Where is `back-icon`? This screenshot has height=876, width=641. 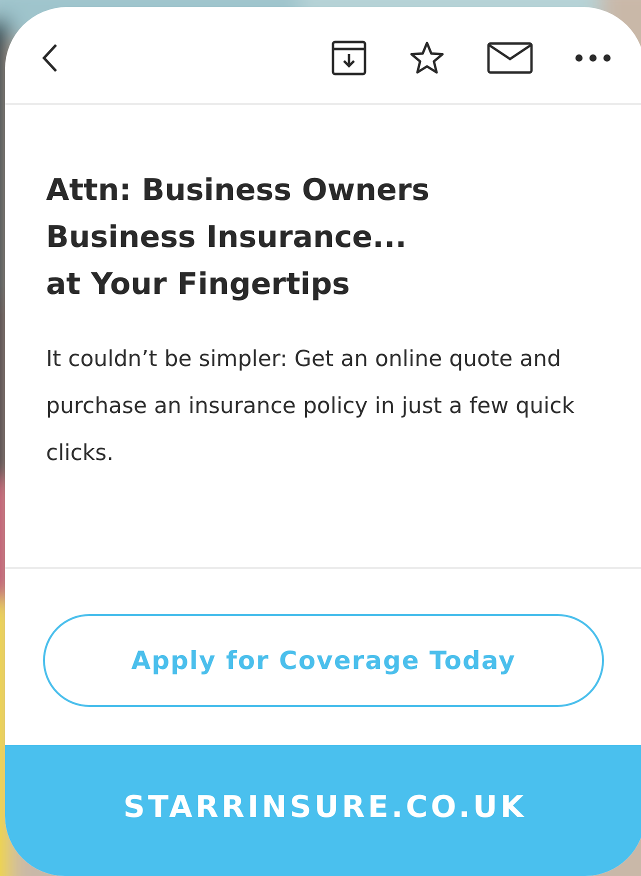
back-icon is located at coordinates (50, 58).